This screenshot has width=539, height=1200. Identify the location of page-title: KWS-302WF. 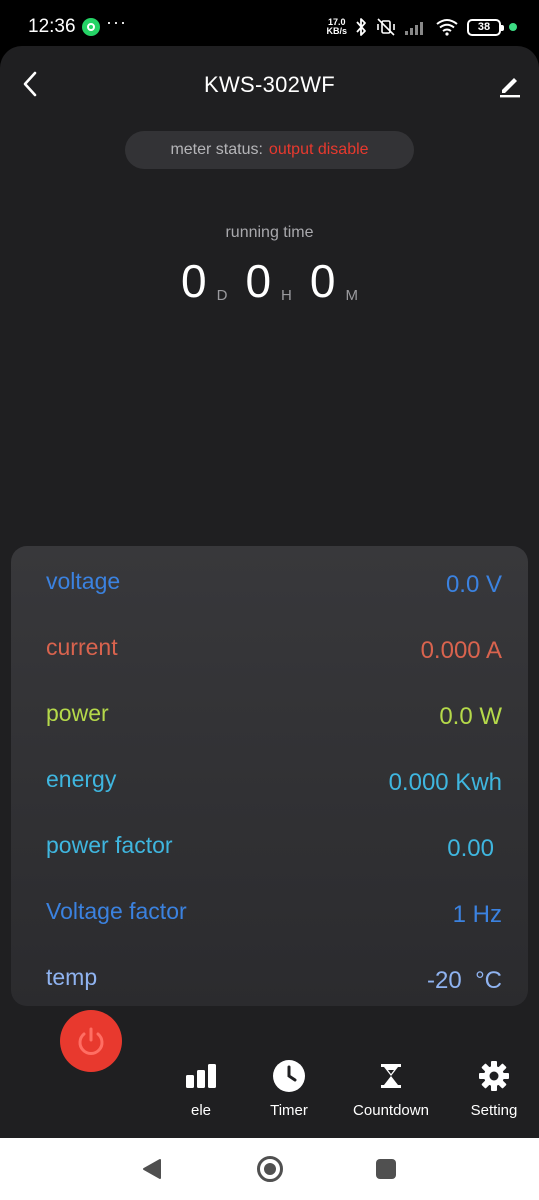
(269, 84).